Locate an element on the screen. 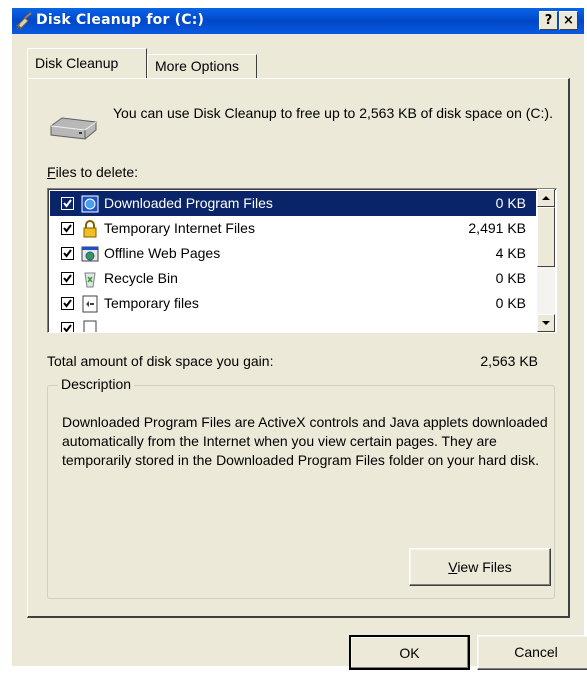  ok-button: OK is located at coordinates (409, 652).